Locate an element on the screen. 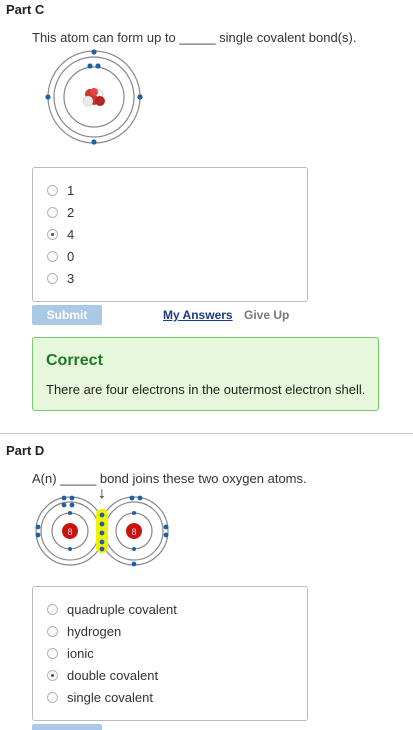  choice-0: 0 is located at coordinates (60, 256).